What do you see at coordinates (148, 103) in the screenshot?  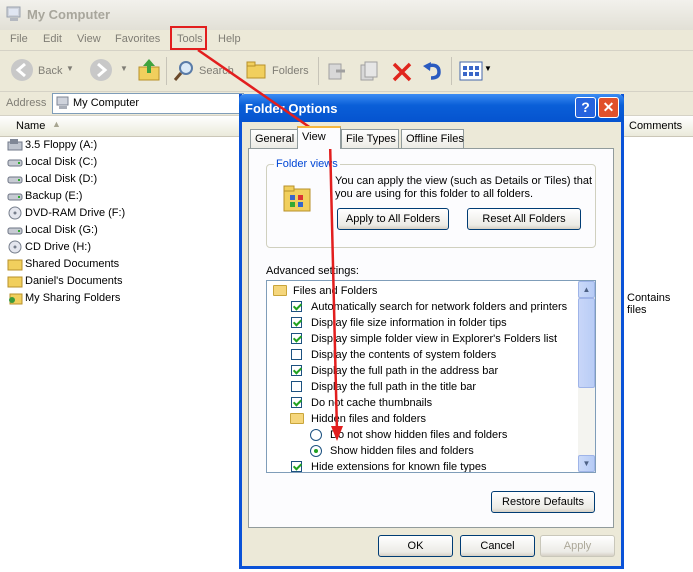 I see `address-field: My Computer` at bounding box center [148, 103].